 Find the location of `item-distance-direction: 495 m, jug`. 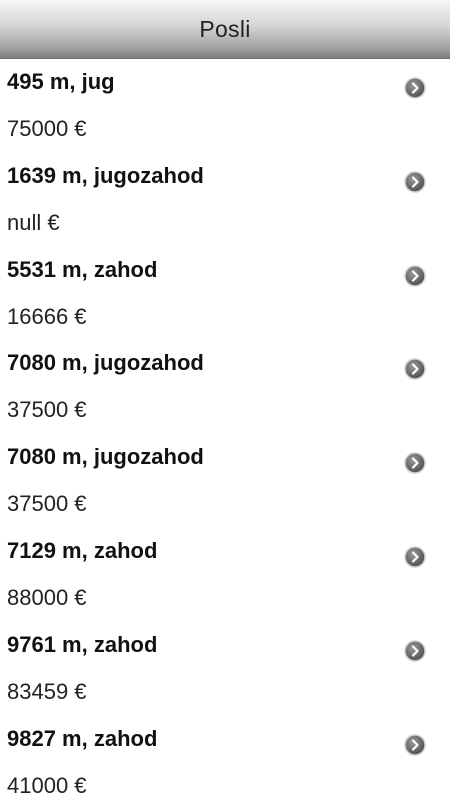

item-distance-direction: 495 m, jug is located at coordinates (61, 81).